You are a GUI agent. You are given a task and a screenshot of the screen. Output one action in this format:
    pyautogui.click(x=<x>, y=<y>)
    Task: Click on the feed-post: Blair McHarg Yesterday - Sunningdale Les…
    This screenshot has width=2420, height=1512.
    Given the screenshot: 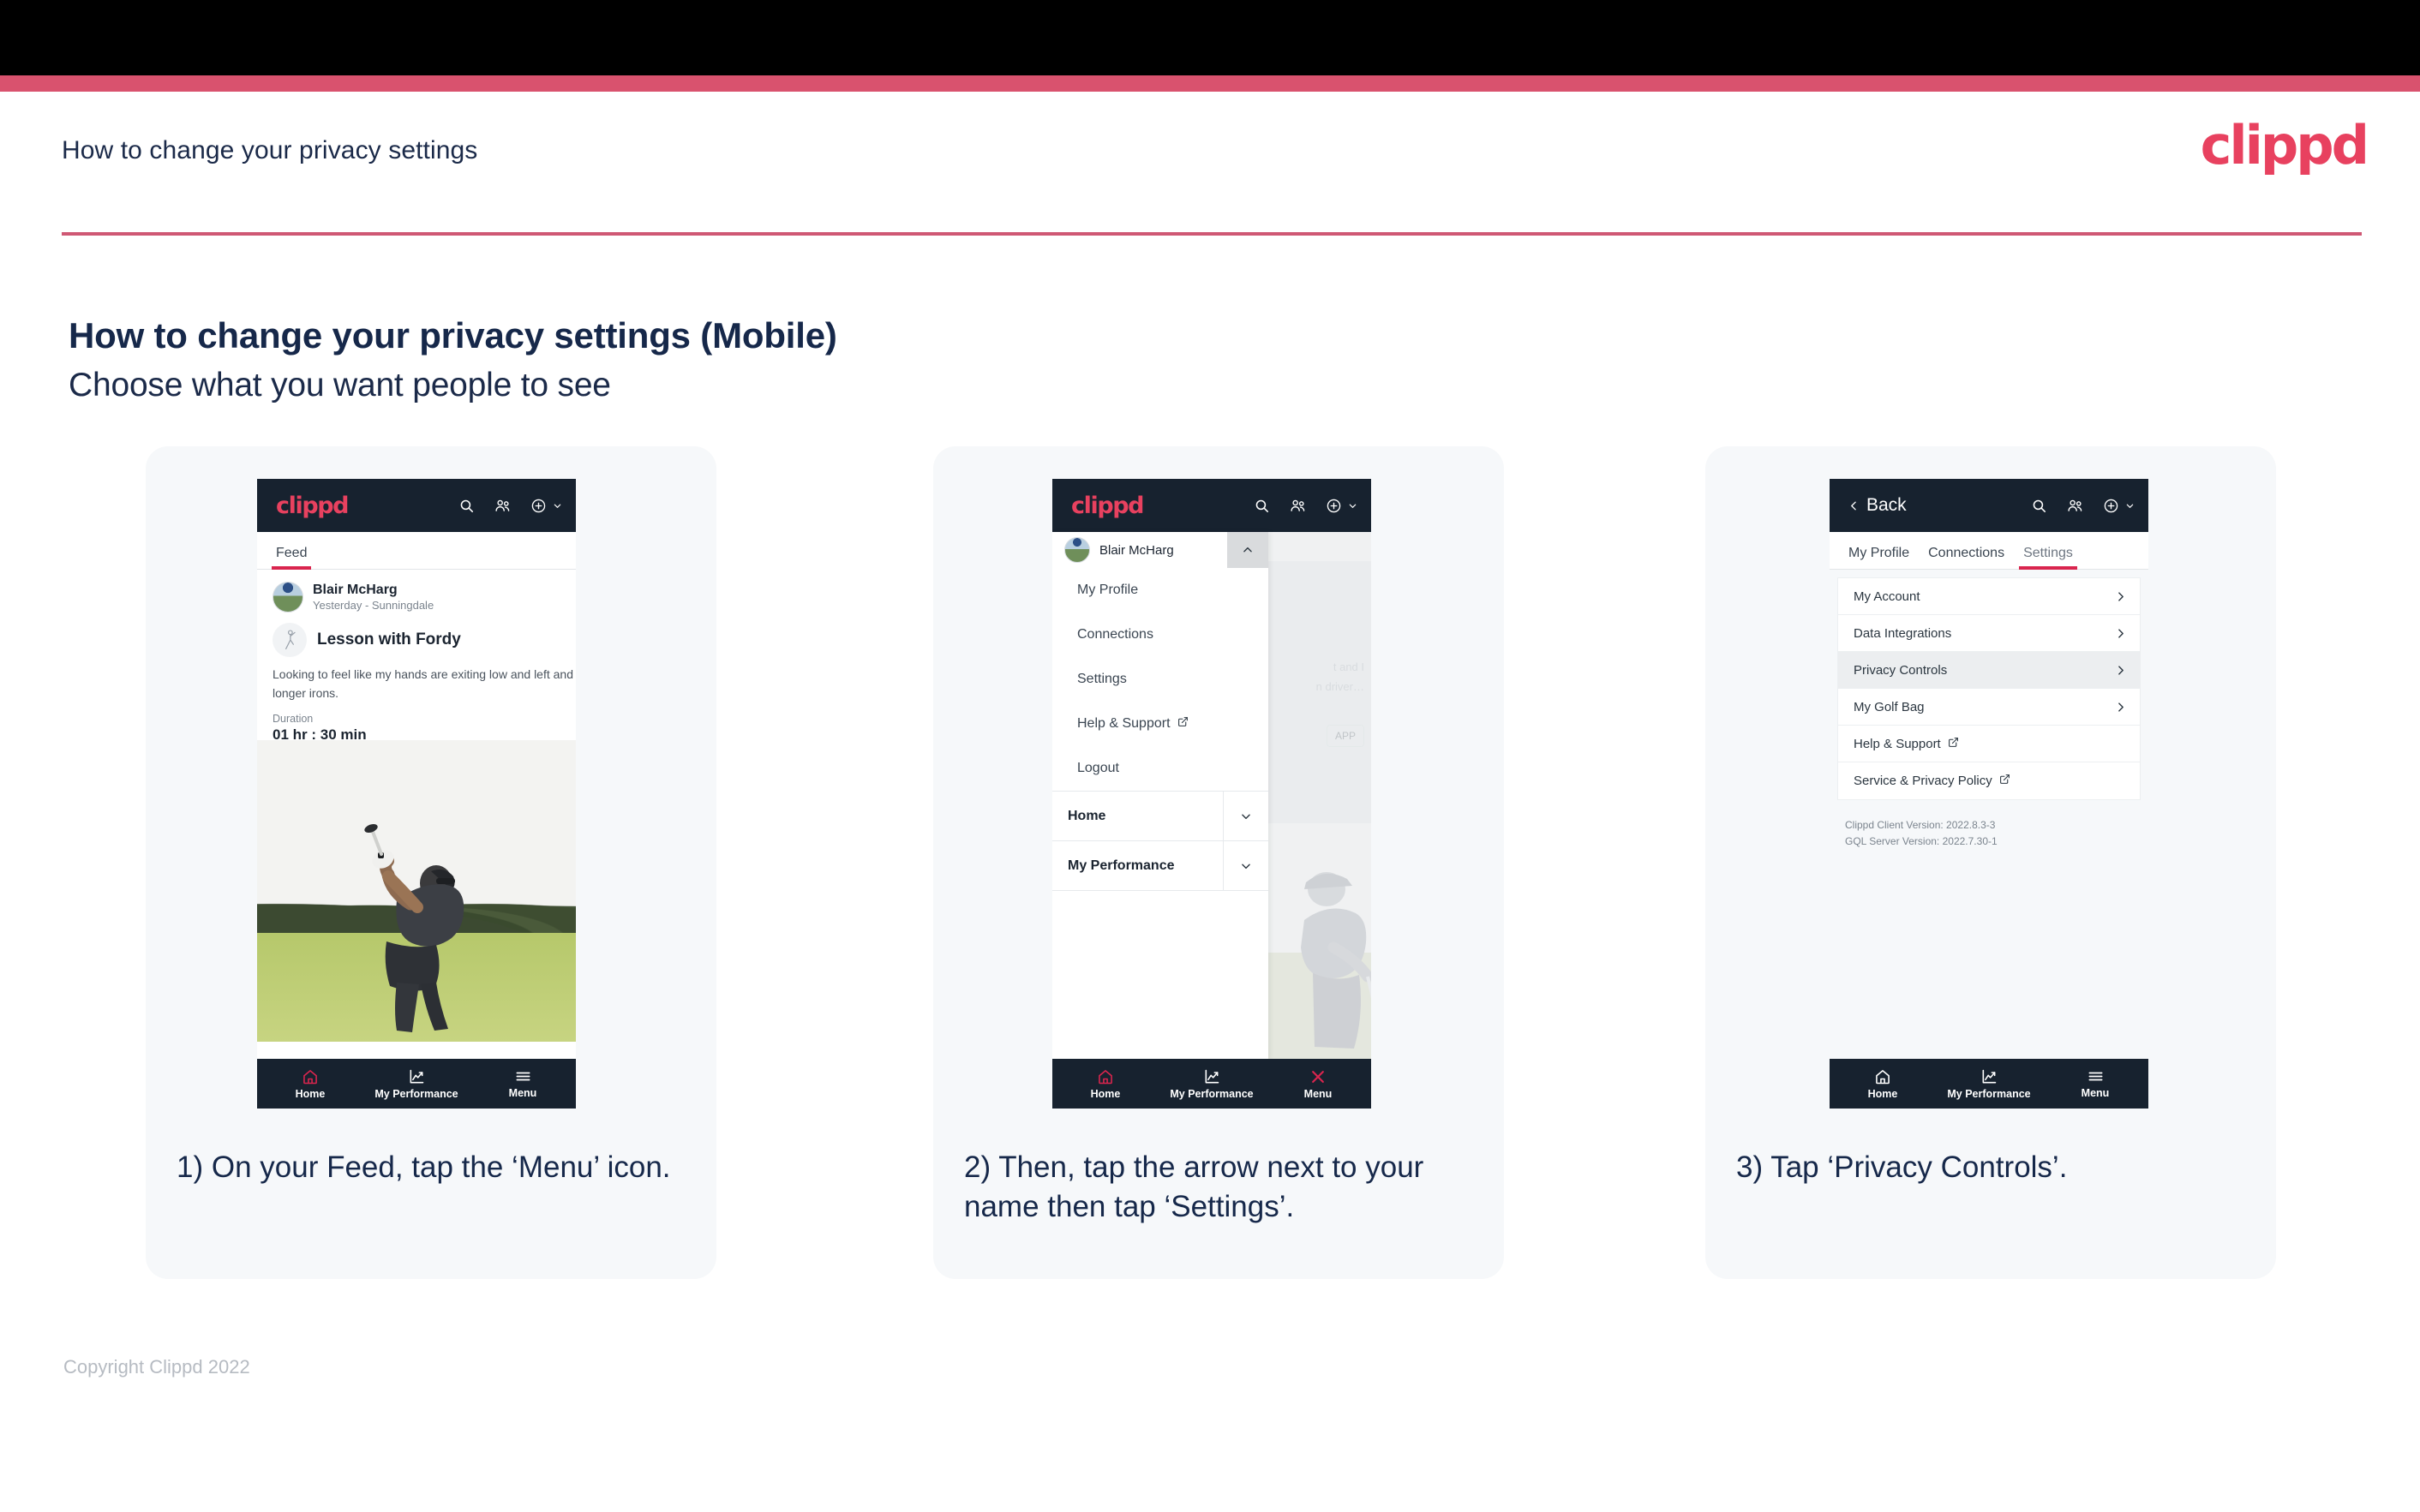 What is the action you would take?
    pyautogui.click(x=417, y=657)
    